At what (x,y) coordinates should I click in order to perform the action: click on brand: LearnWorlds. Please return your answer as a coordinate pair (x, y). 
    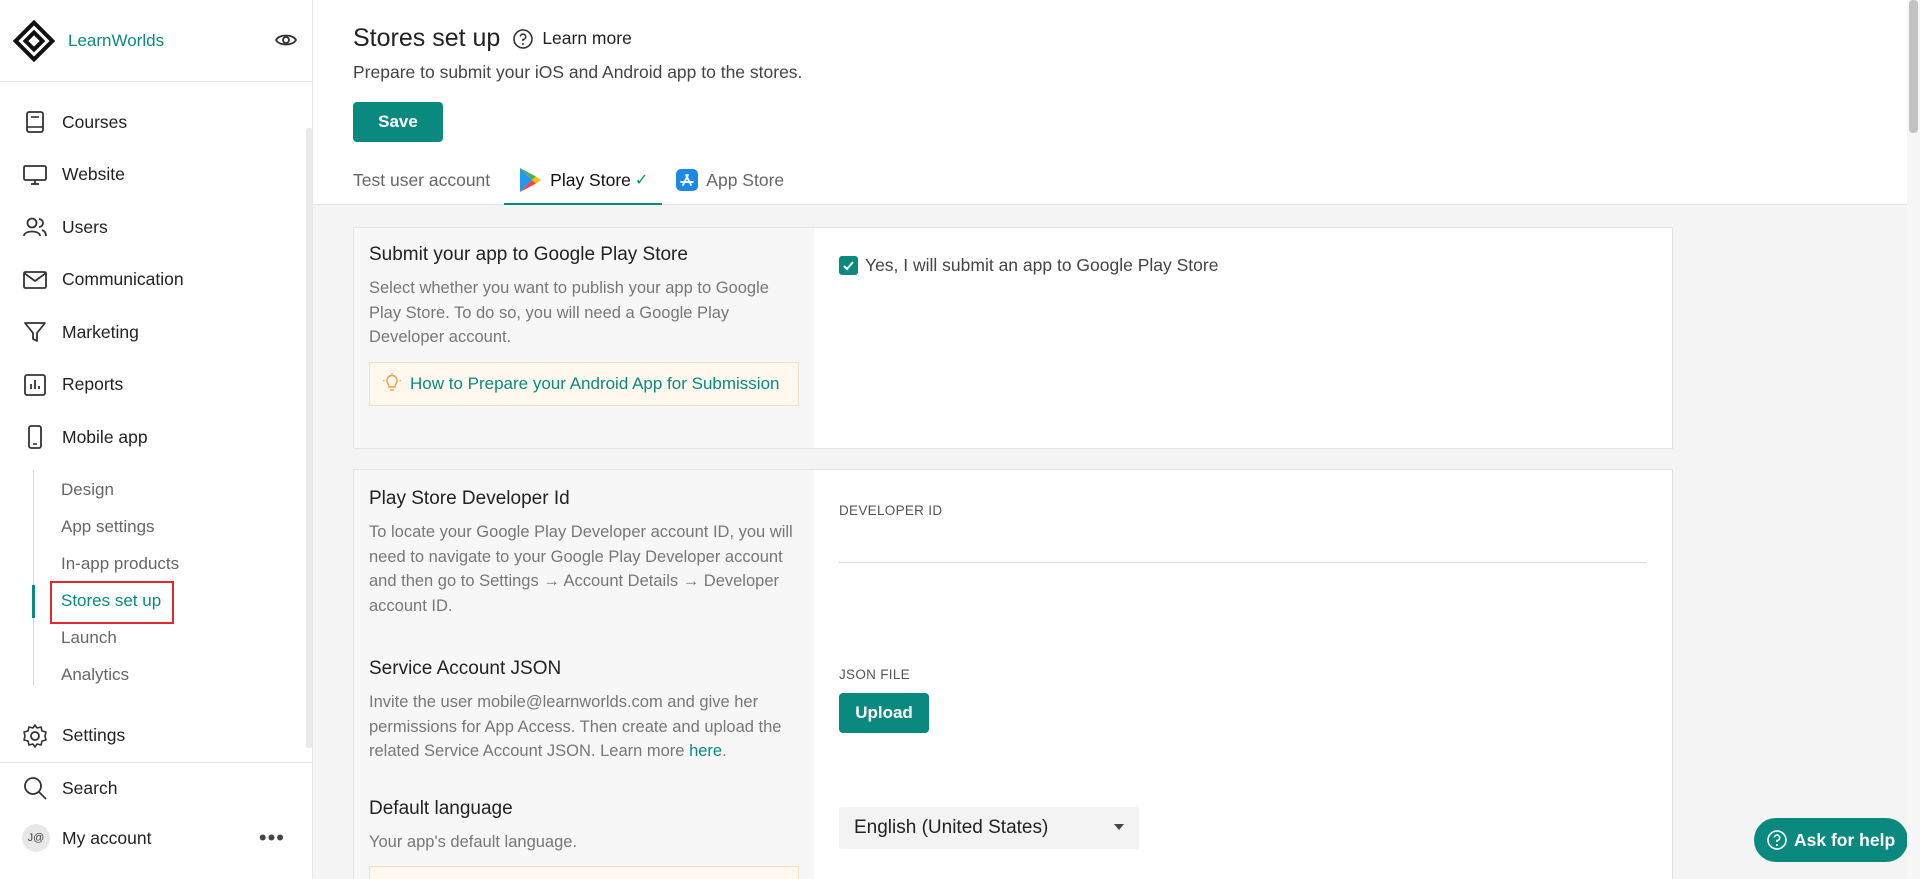
    Looking at the image, I should click on (156, 41).